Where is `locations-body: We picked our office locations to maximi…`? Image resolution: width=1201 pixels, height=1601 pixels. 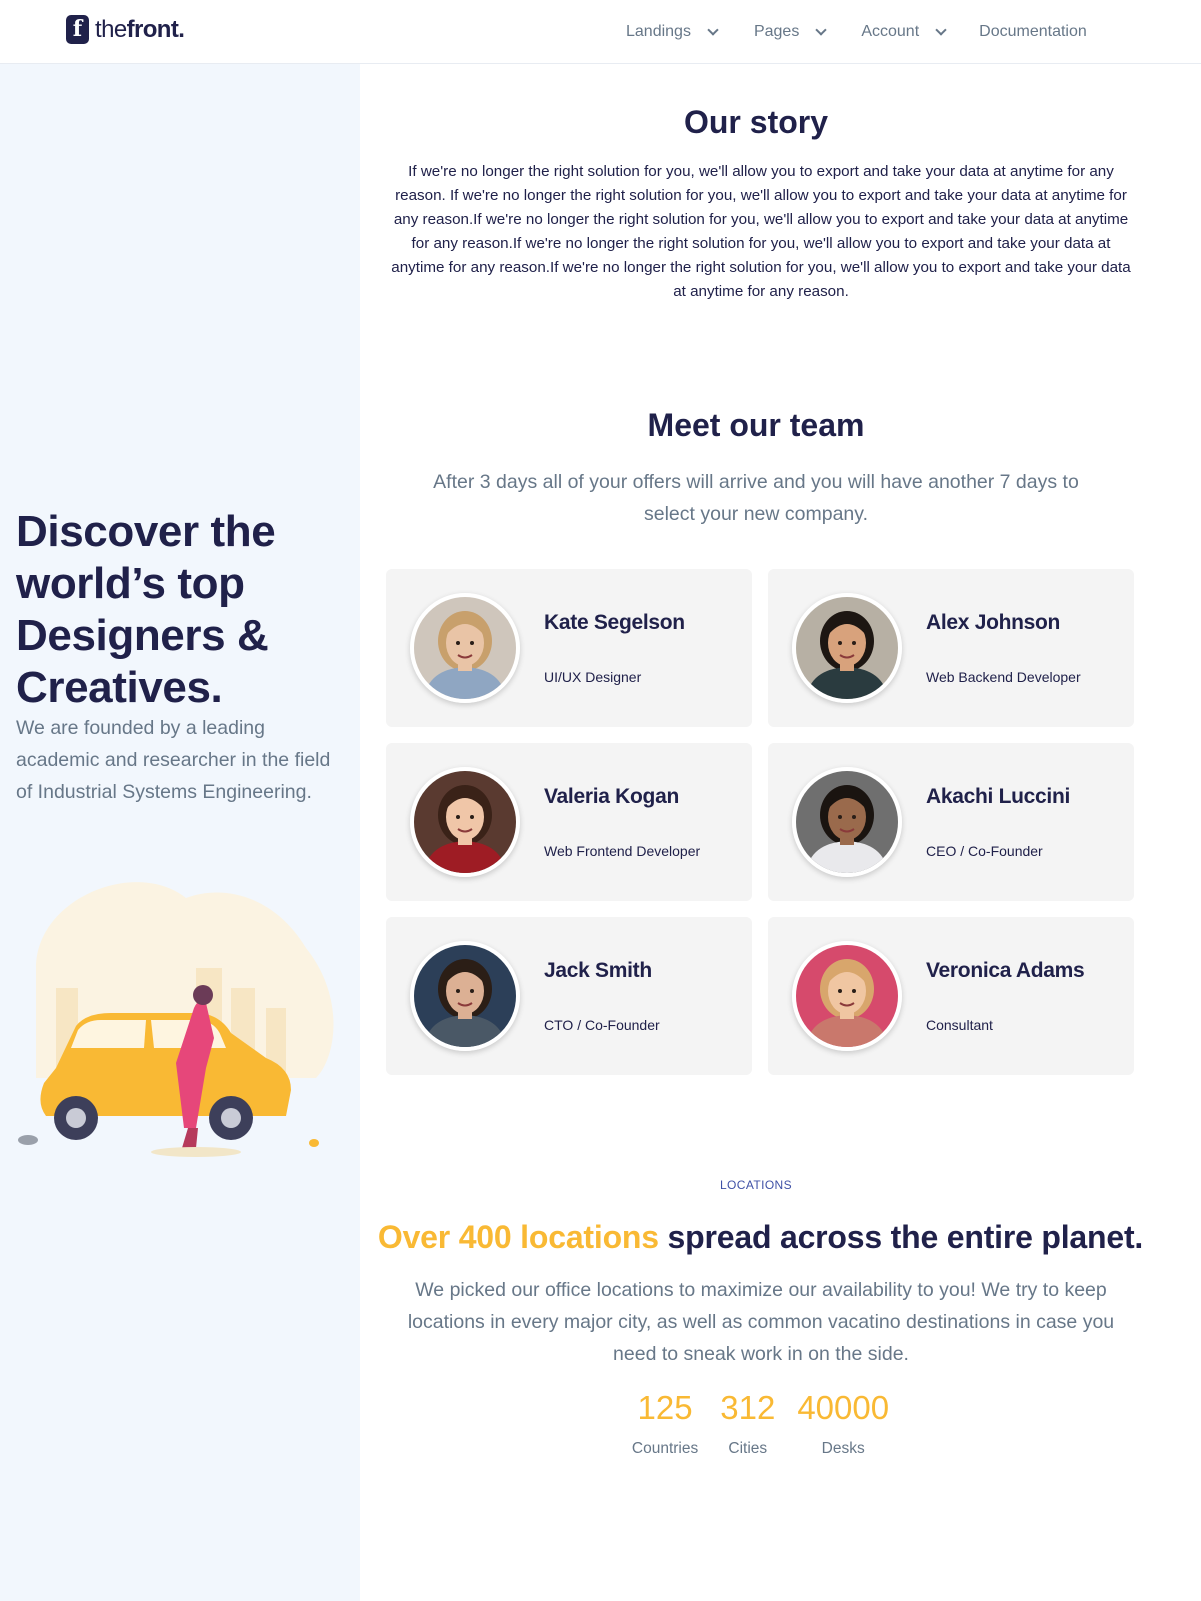
locations-body: We picked our office locations to maximi… is located at coordinates (761, 1322).